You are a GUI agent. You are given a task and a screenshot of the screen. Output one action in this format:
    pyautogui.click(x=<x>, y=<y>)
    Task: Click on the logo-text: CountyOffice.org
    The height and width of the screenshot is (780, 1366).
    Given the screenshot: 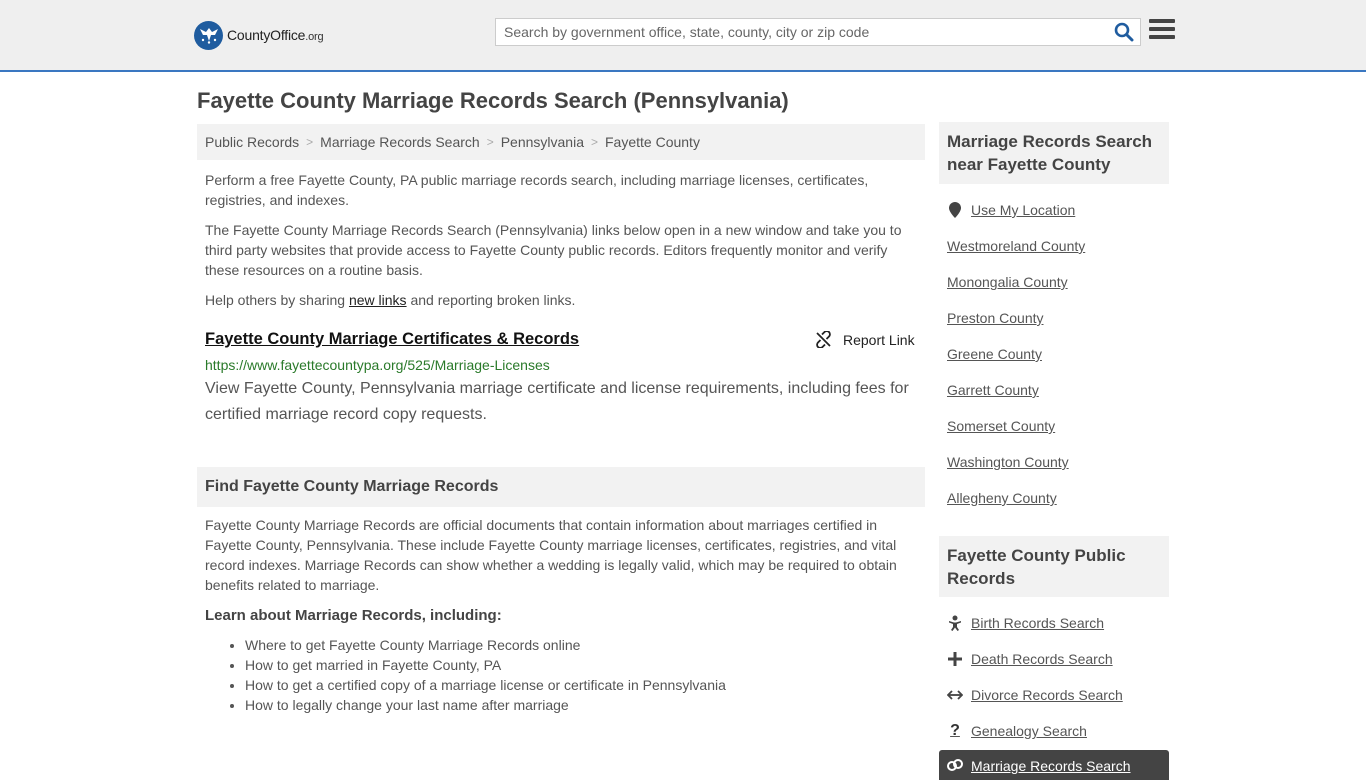 What is the action you would take?
    pyautogui.click(x=275, y=35)
    